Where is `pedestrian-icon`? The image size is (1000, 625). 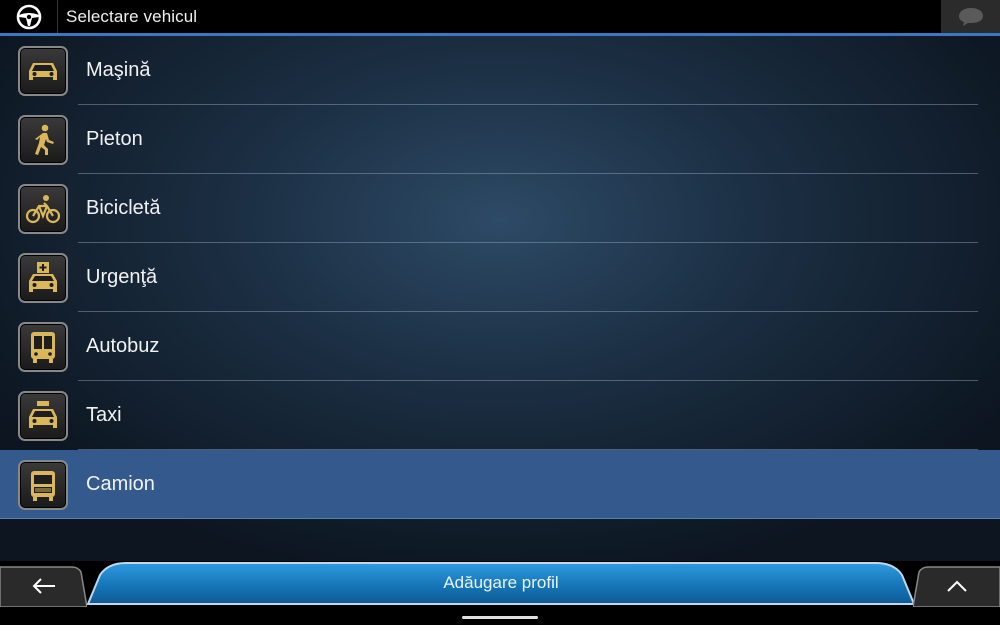 pedestrian-icon is located at coordinates (43, 140).